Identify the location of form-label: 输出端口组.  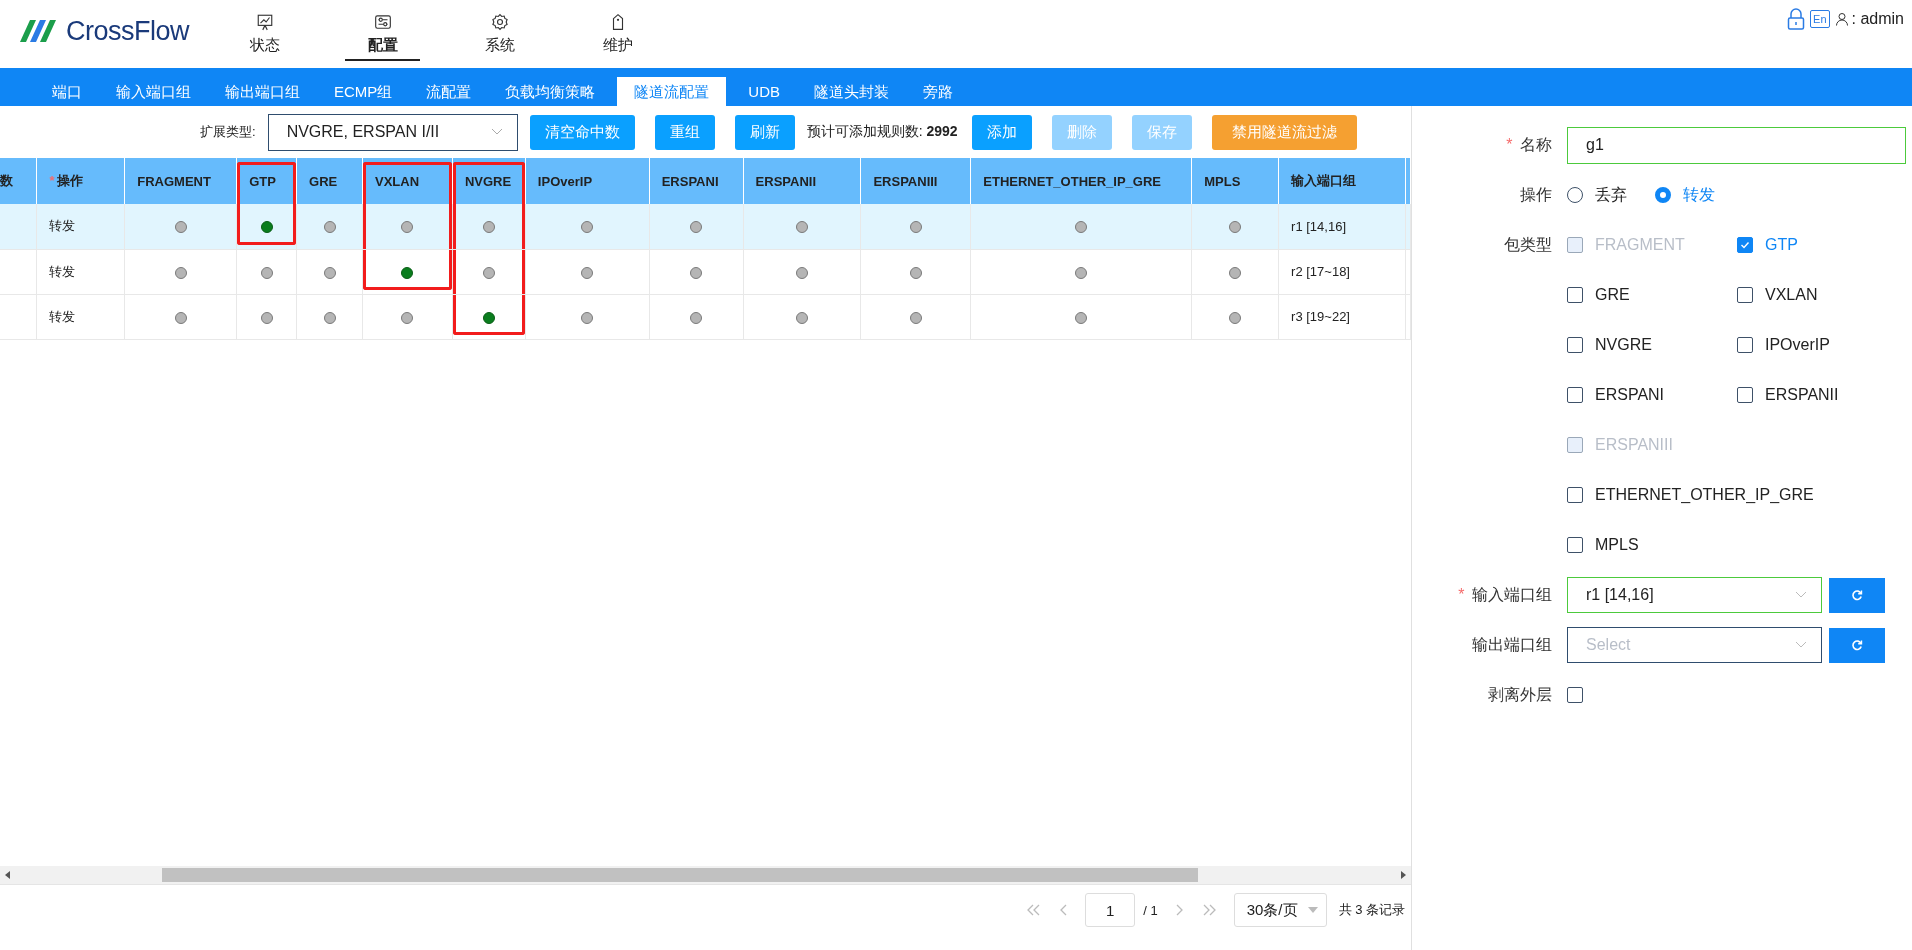
(1511, 644).